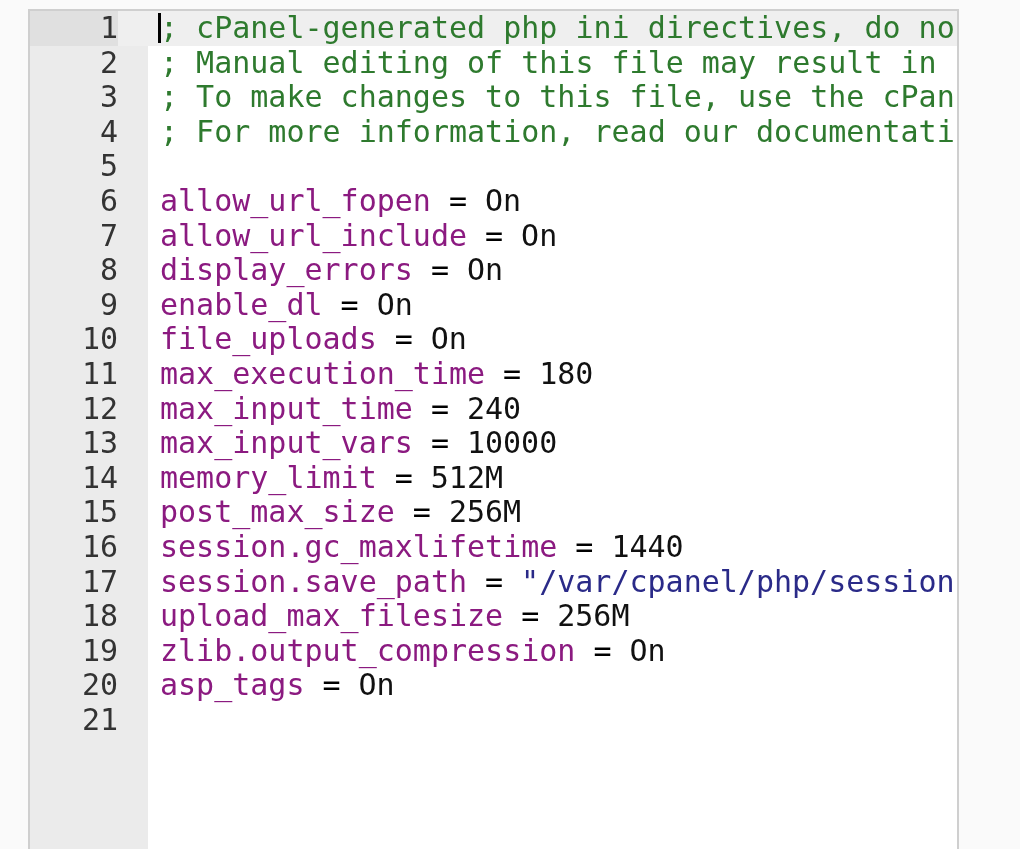 This screenshot has width=1020, height=849. What do you see at coordinates (286, 409) in the screenshot?
I see `setting-name: max_input_time` at bounding box center [286, 409].